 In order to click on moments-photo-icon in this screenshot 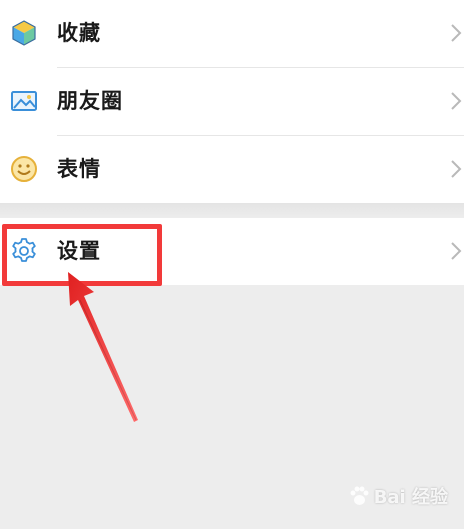, I will do `click(24, 101)`.